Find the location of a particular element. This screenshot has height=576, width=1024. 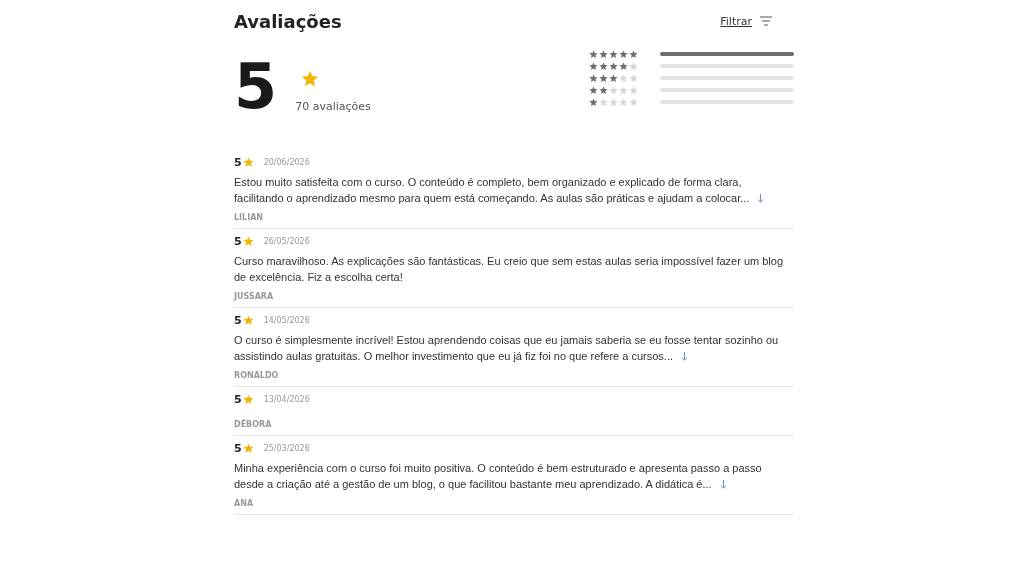

review-date: 13/04/2026 is located at coordinates (286, 399).